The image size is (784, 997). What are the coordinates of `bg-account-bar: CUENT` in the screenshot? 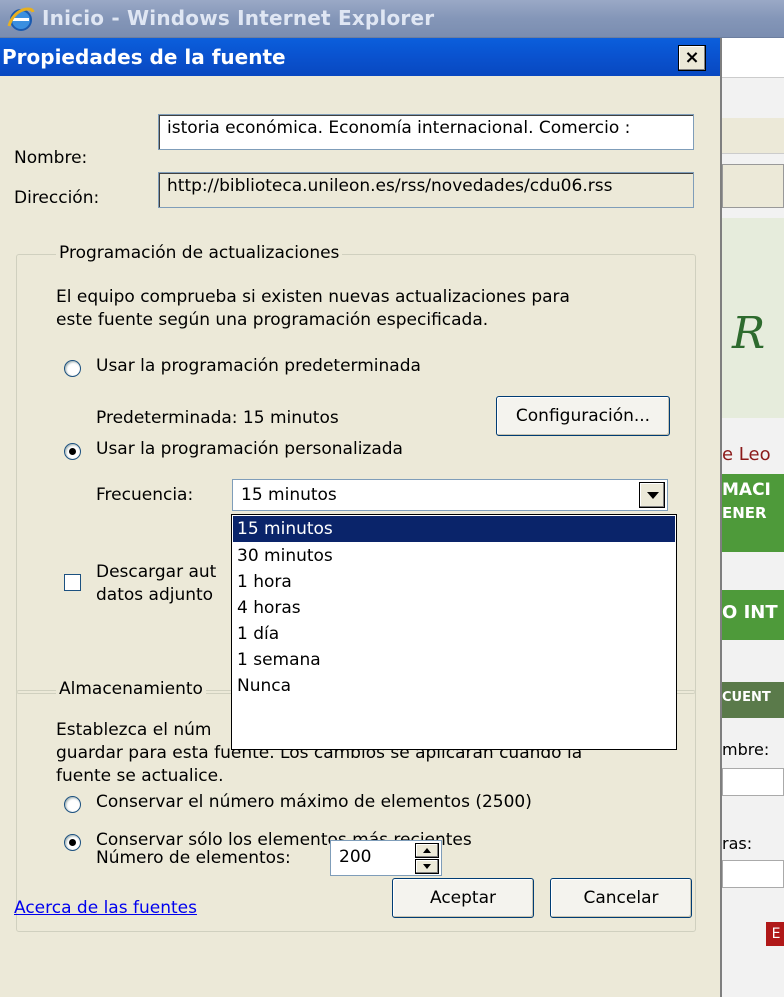 It's located at (753, 700).